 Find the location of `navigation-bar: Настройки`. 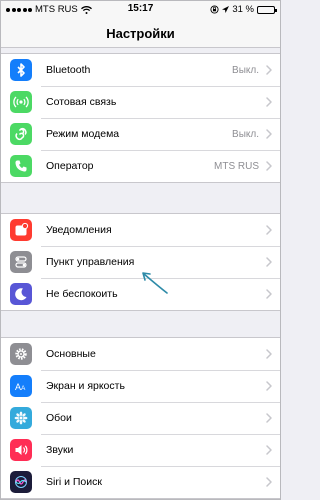

navigation-bar: Настройки is located at coordinates (140, 34).